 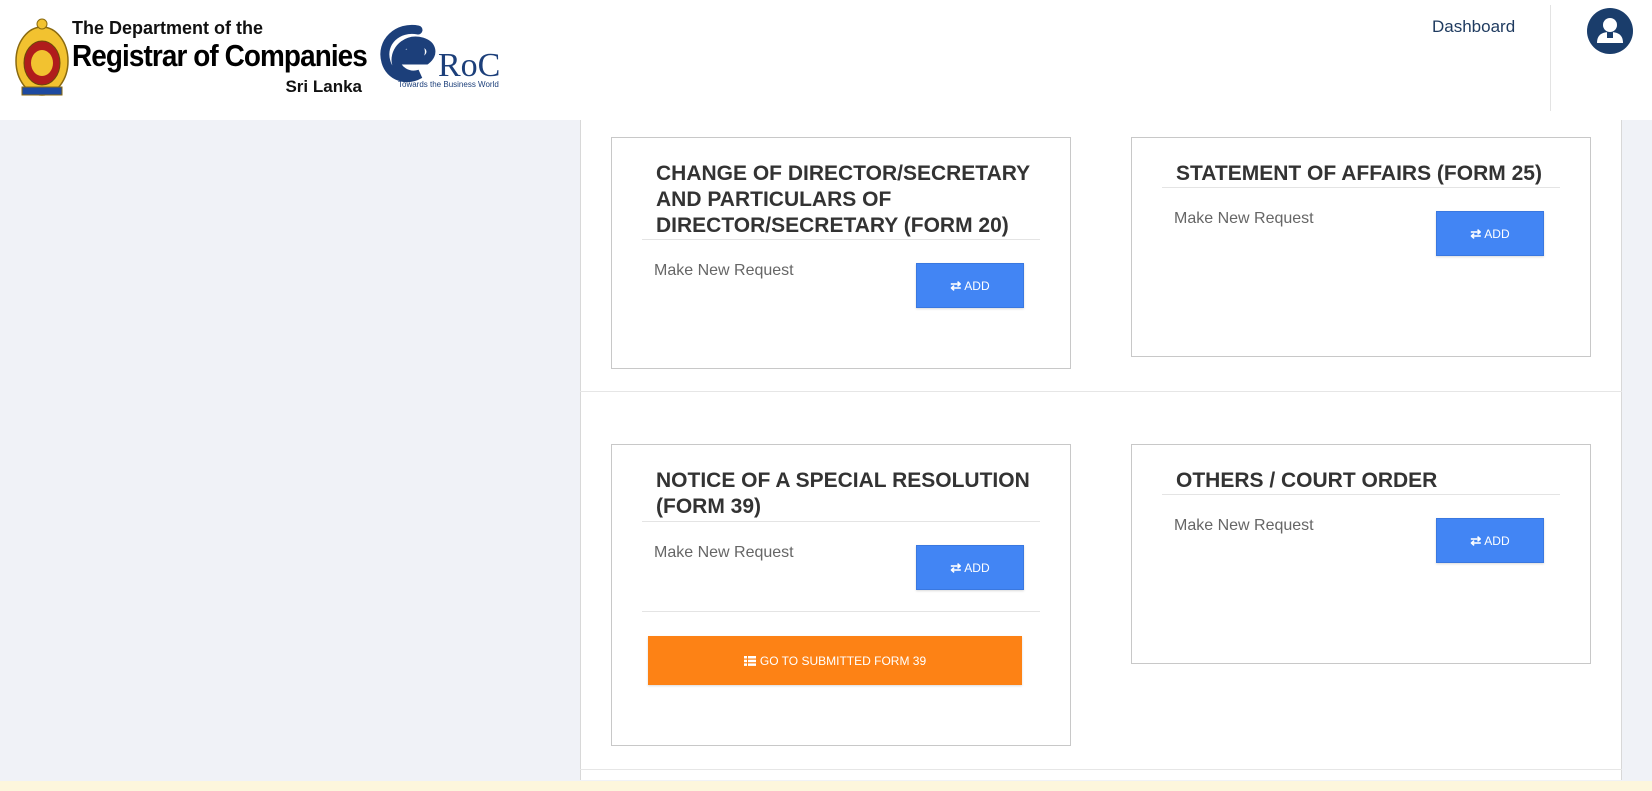 What do you see at coordinates (1473, 27) in the screenshot?
I see `nav-dashboard-link: Dashboard` at bounding box center [1473, 27].